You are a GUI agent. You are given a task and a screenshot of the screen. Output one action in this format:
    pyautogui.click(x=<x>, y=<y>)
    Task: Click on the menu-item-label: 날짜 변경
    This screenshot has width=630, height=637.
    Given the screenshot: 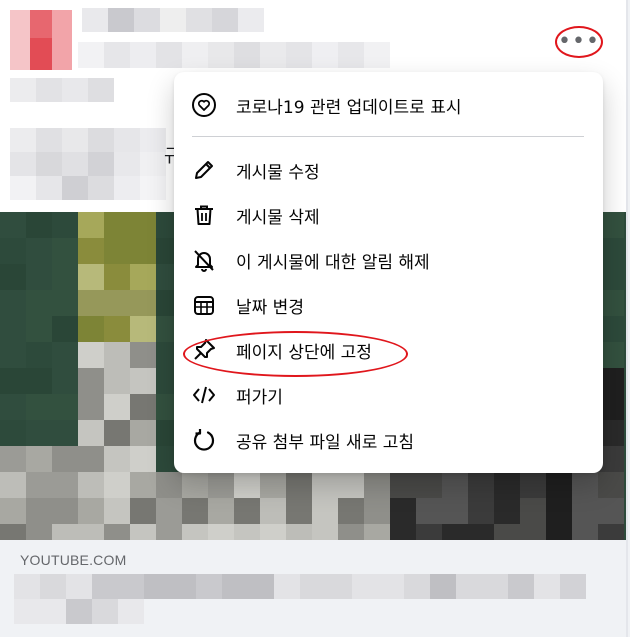 What is the action you would take?
    pyautogui.click(x=270, y=307)
    